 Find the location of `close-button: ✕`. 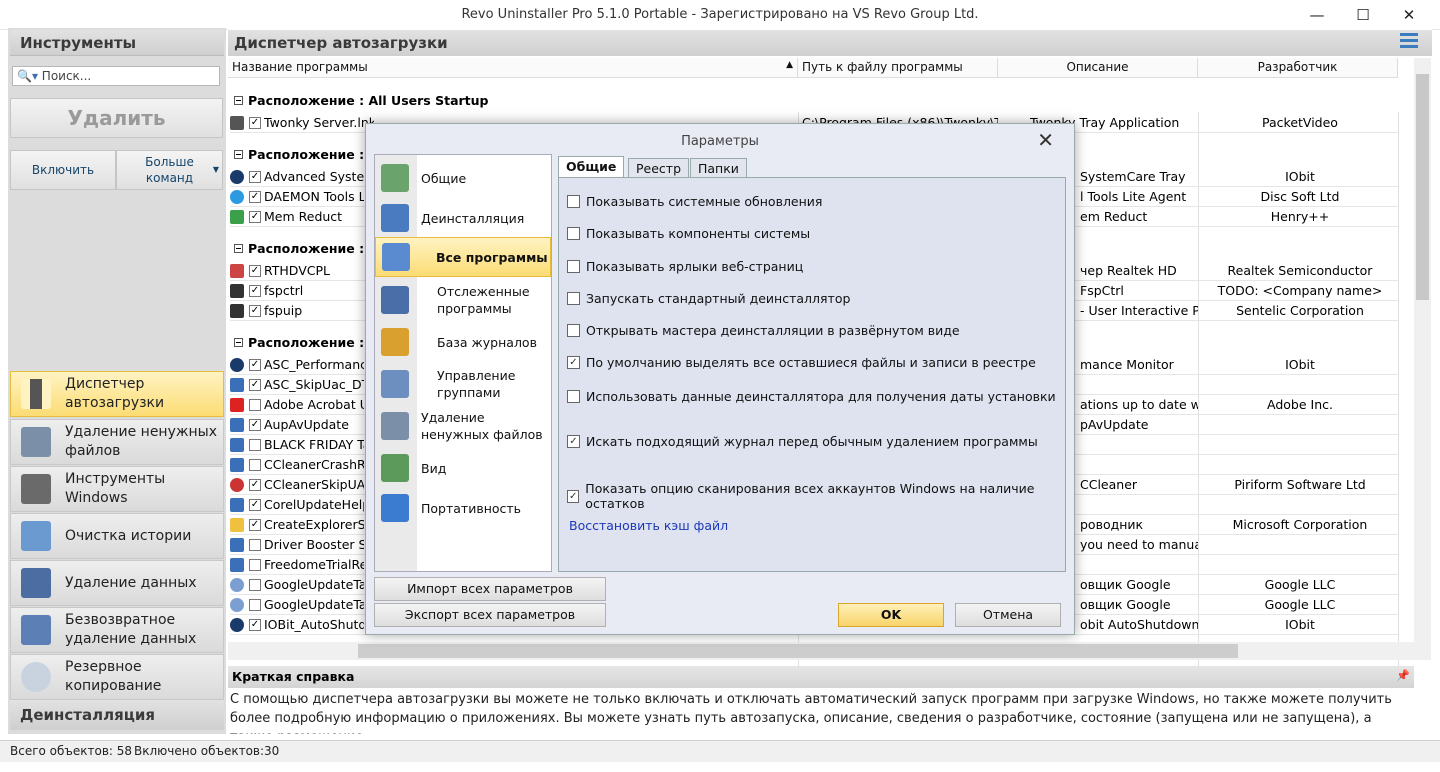

close-button: ✕ is located at coordinates (1409, 15).